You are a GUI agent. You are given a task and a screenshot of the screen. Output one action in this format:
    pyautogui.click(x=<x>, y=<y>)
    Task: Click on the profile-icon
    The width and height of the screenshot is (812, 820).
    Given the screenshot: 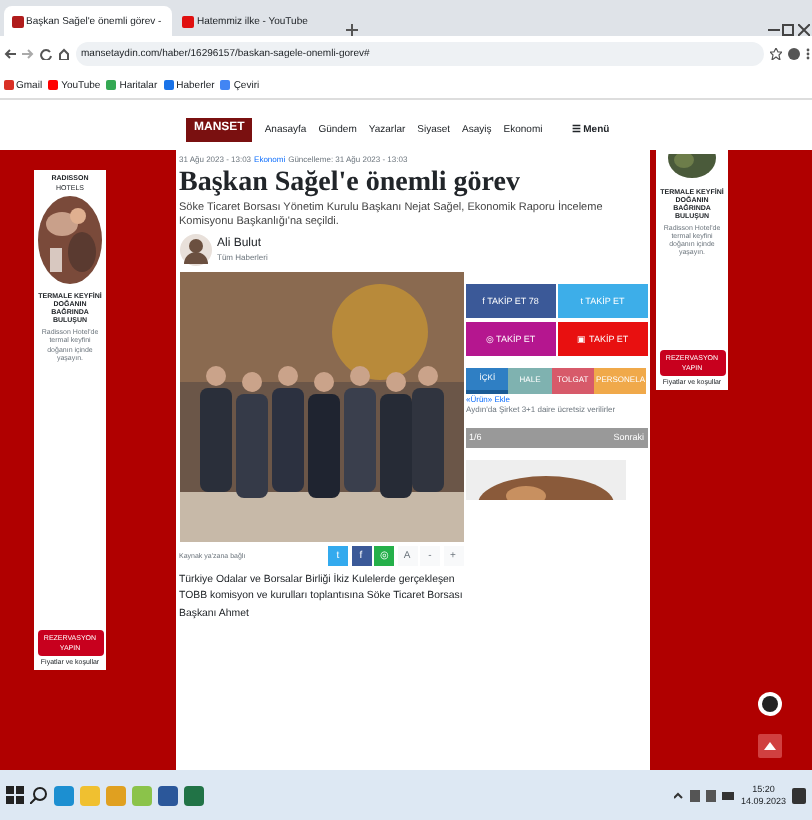 What is the action you would take?
    pyautogui.click(x=793, y=54)
    